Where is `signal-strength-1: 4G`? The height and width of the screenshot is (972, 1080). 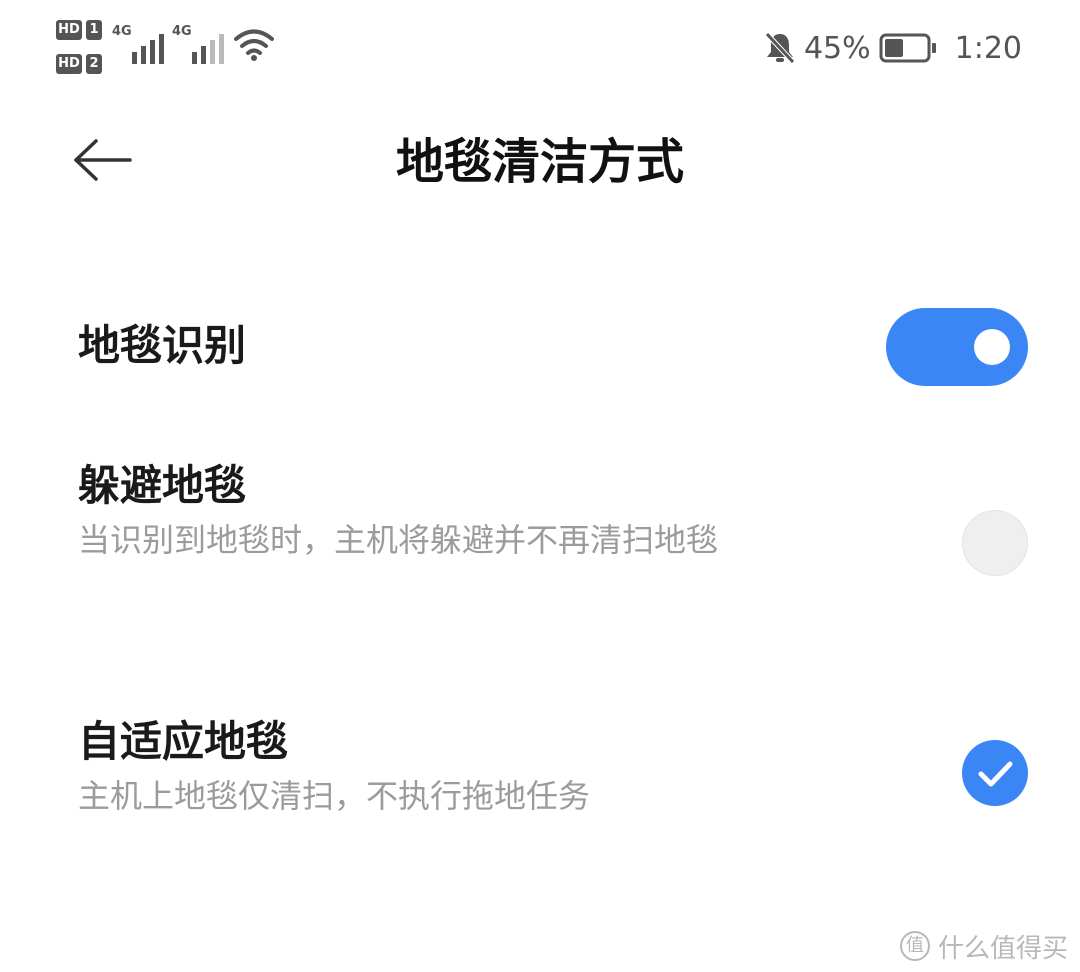 signal-strength-1: 4G is located at coordinates (142, 44).